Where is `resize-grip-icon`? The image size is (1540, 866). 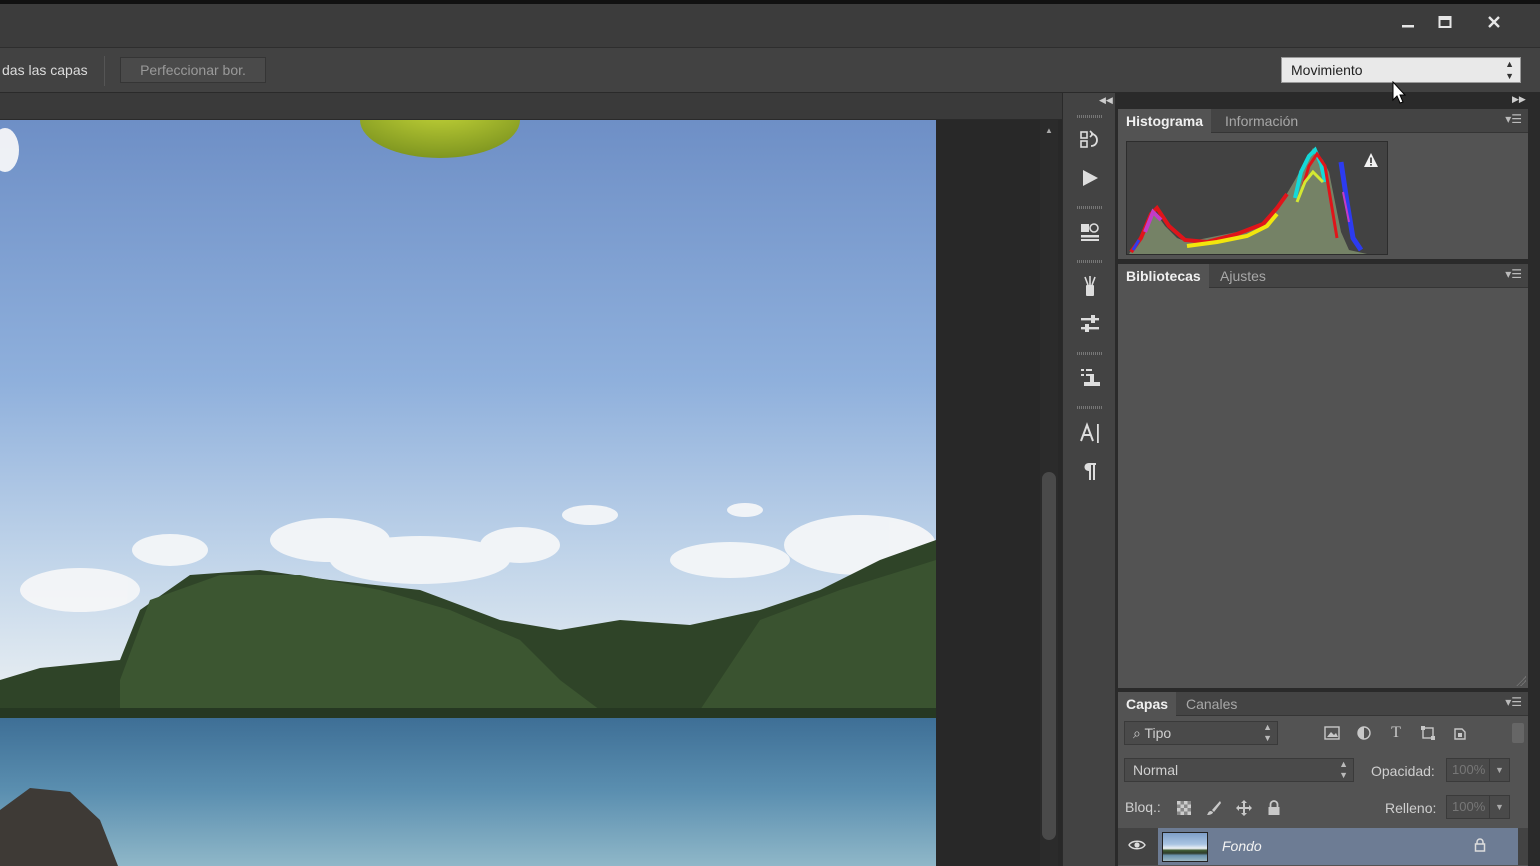 resize-grip-icon is located at coordinates (1521, 681).